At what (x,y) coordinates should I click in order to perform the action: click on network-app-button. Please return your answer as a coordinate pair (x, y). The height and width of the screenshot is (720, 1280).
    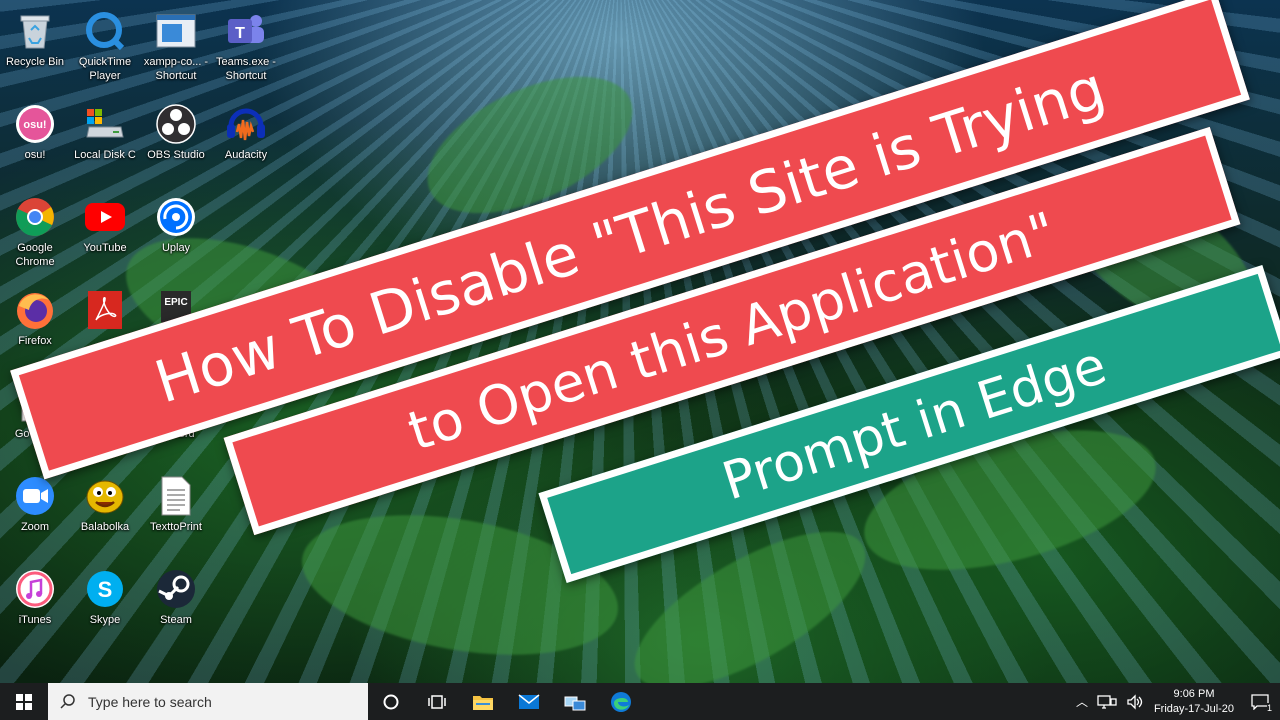
    Looking at the image, I should click on (575, 701).